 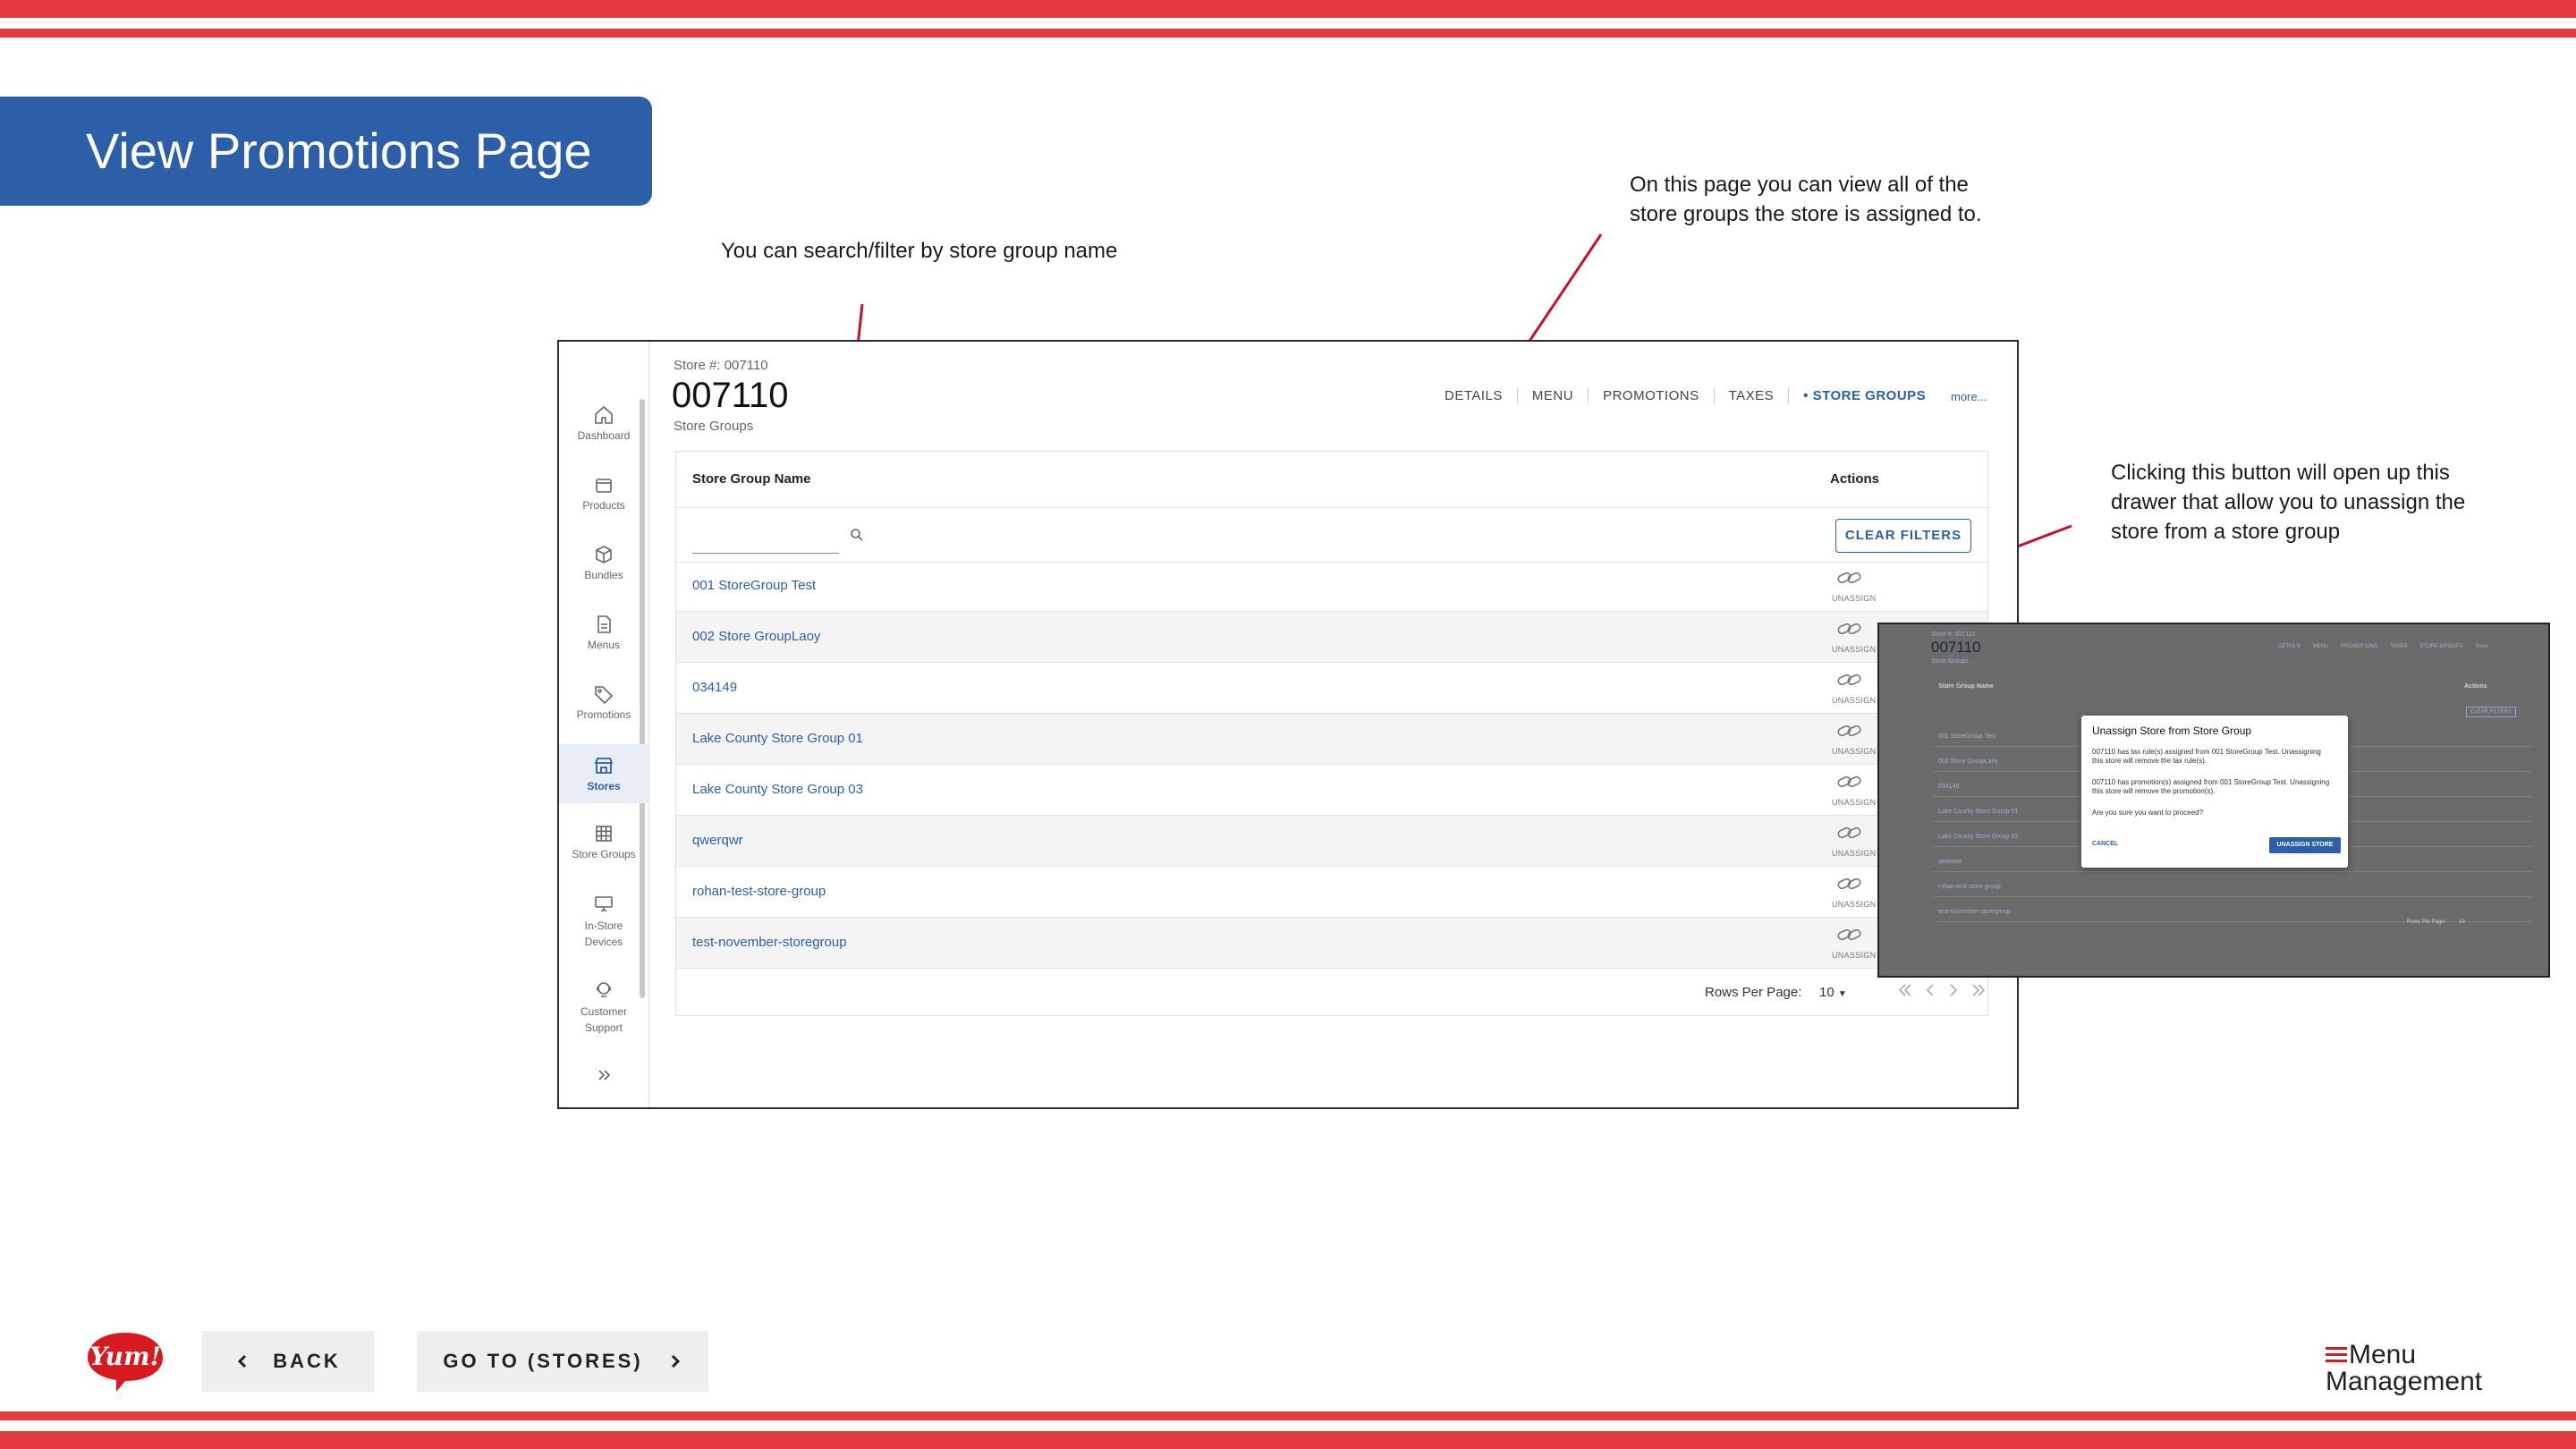 I want to click on logo-line-1: Menu, so click(x=2383, y=1354).